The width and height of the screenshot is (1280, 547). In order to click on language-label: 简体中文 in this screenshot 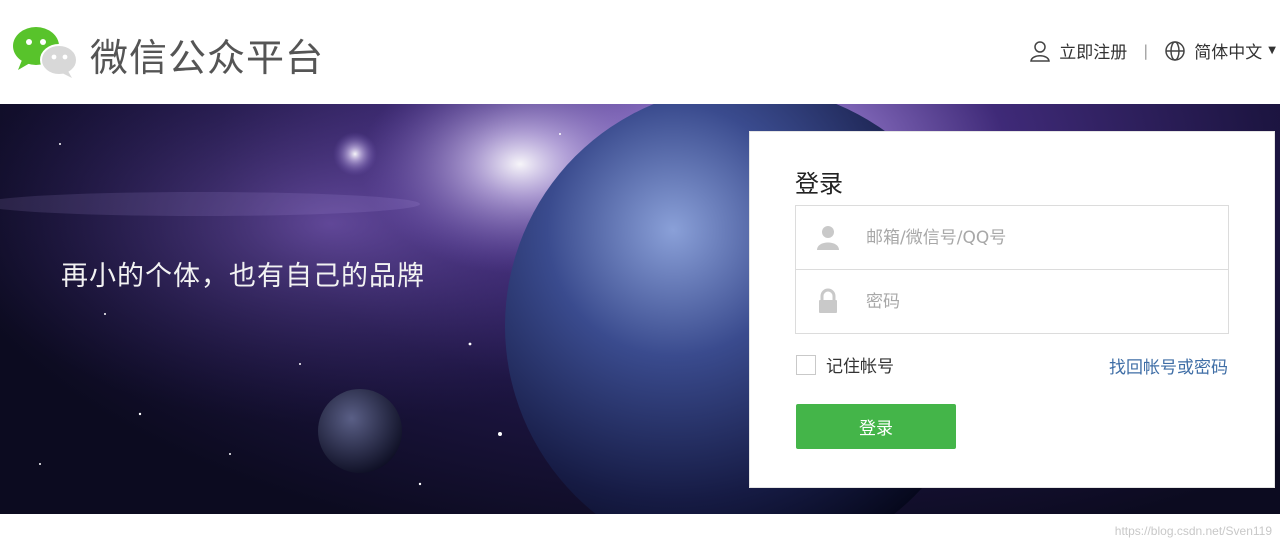, I will do `click(1228, 53)`.